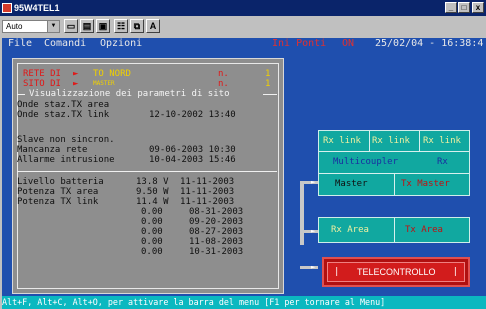  Describe the element at coordinates (103, 26) in the screenshot. I see `fullscreen-icon: ▣` at that location.